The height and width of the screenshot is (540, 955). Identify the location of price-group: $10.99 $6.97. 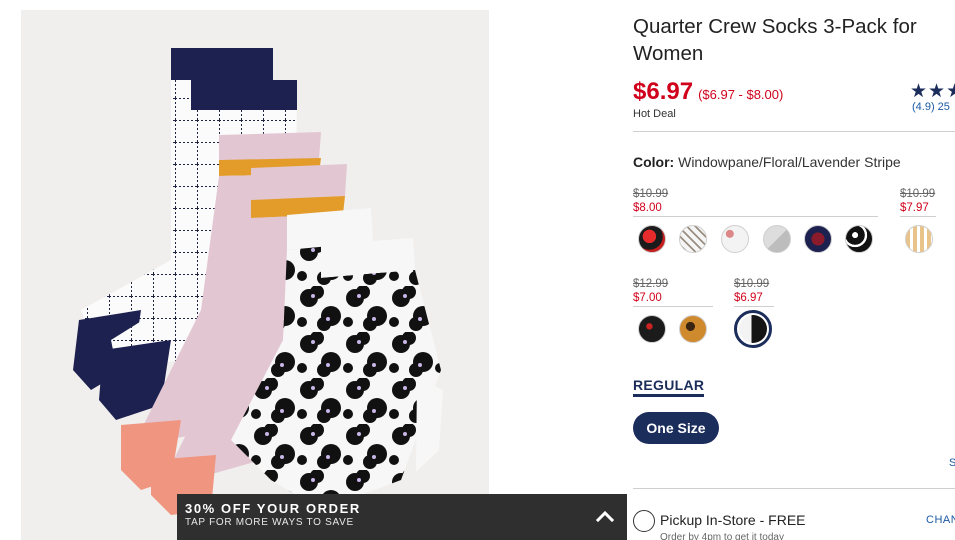
(751, 291).